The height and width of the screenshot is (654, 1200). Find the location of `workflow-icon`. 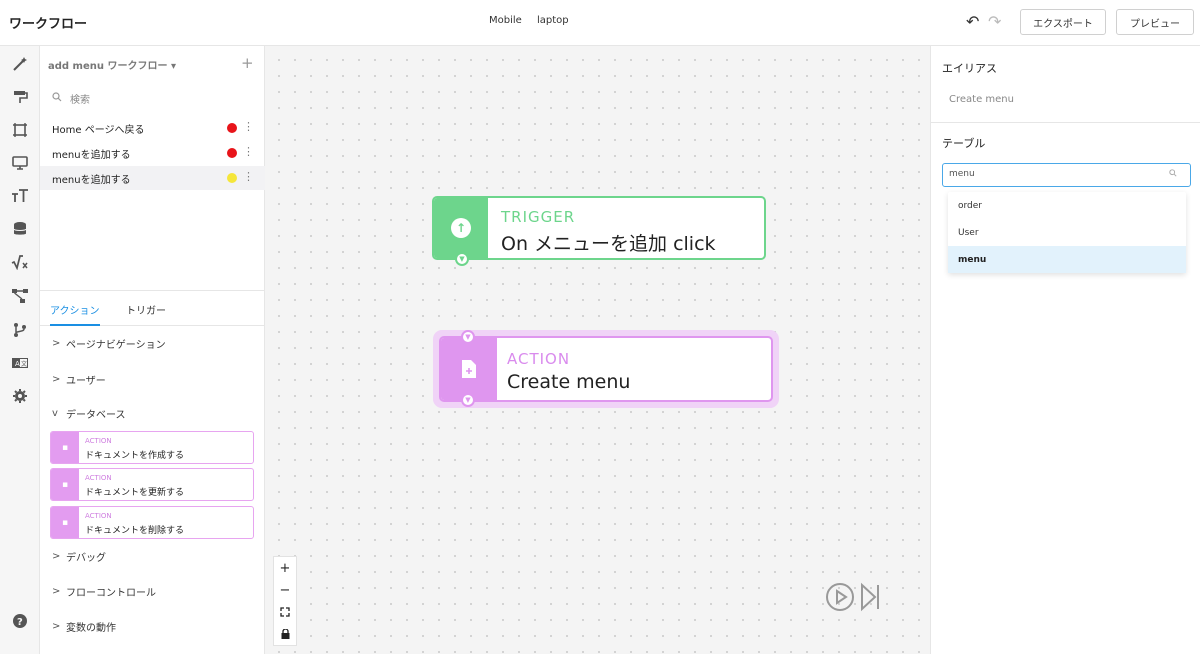

workflow-icon is located at coordinates (20, 296).